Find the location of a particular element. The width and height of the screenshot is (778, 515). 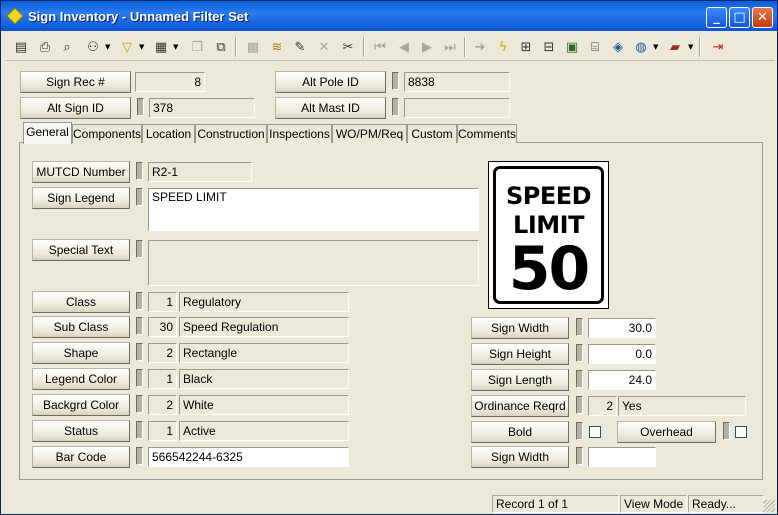

list-icon: ▤ is located at coordinates (21, 47).